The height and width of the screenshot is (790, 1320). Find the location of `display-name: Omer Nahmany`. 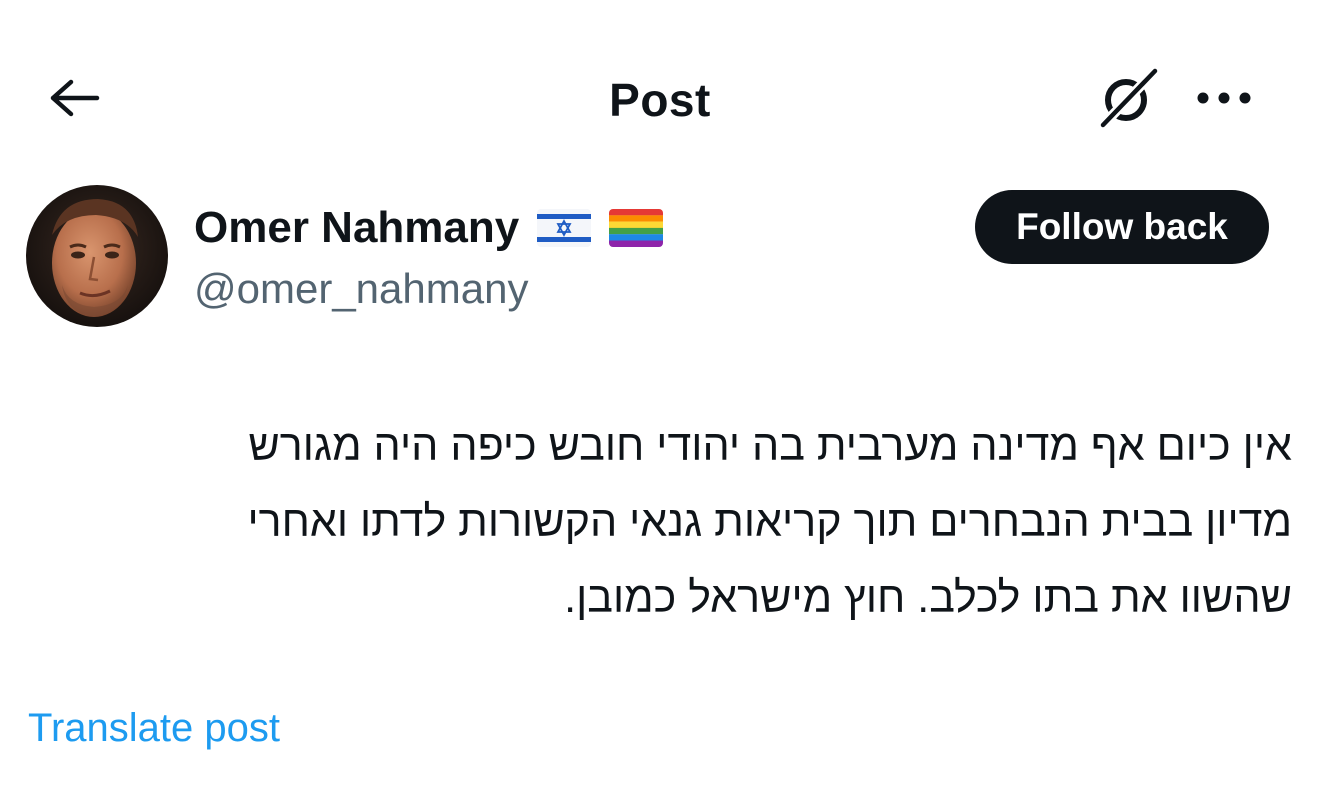

display-name: Omer Nahmany is located at coordinates (357, 227).